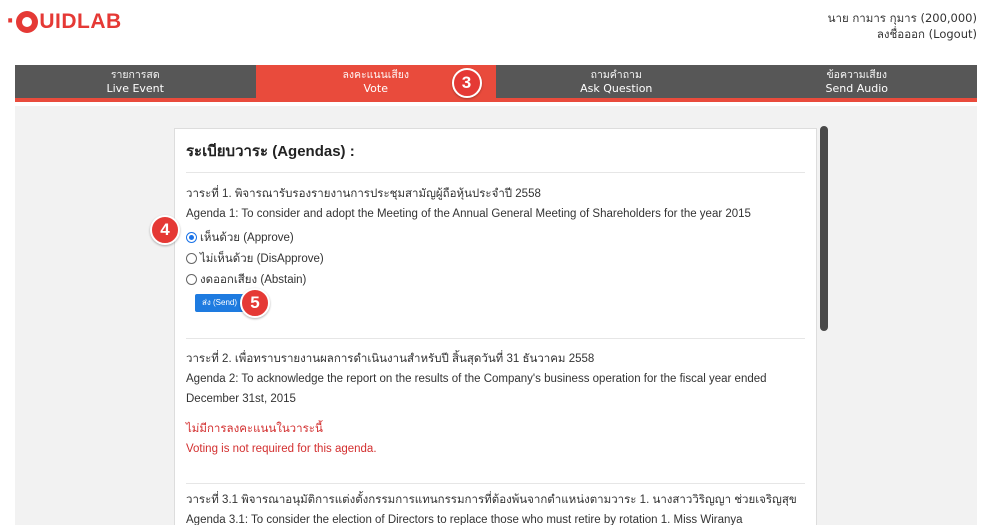 The height and width of the screenshot is (525, 995). Describe the element at coordinates (902, 18) in the screenshot. I see `user-name: นาย กามาร กุมาร (200,000)` at that location.